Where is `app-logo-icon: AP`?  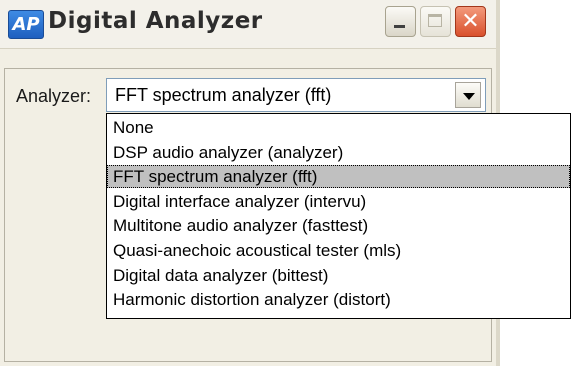
app-logo-icon: AP is located at coordinates (26, 24).